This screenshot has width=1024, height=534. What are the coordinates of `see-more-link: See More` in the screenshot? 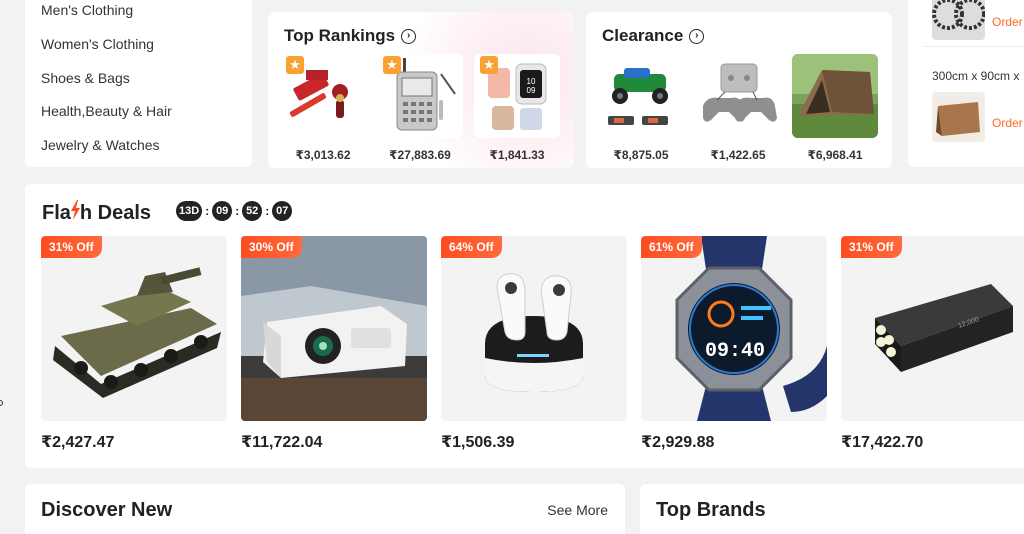 It's located at (577, 510).